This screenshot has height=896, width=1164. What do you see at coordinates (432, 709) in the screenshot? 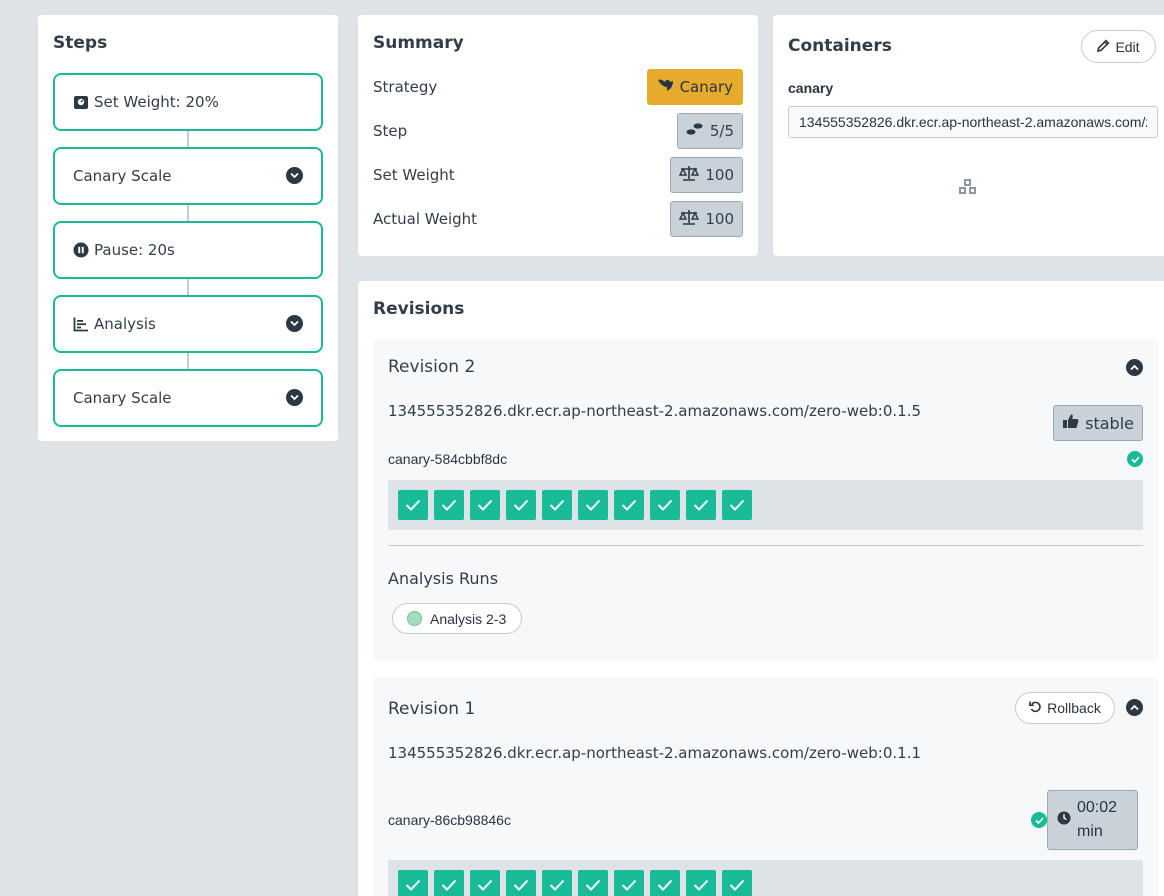
I see `revision-title: Revision 1` at bounding box center [432, 709].